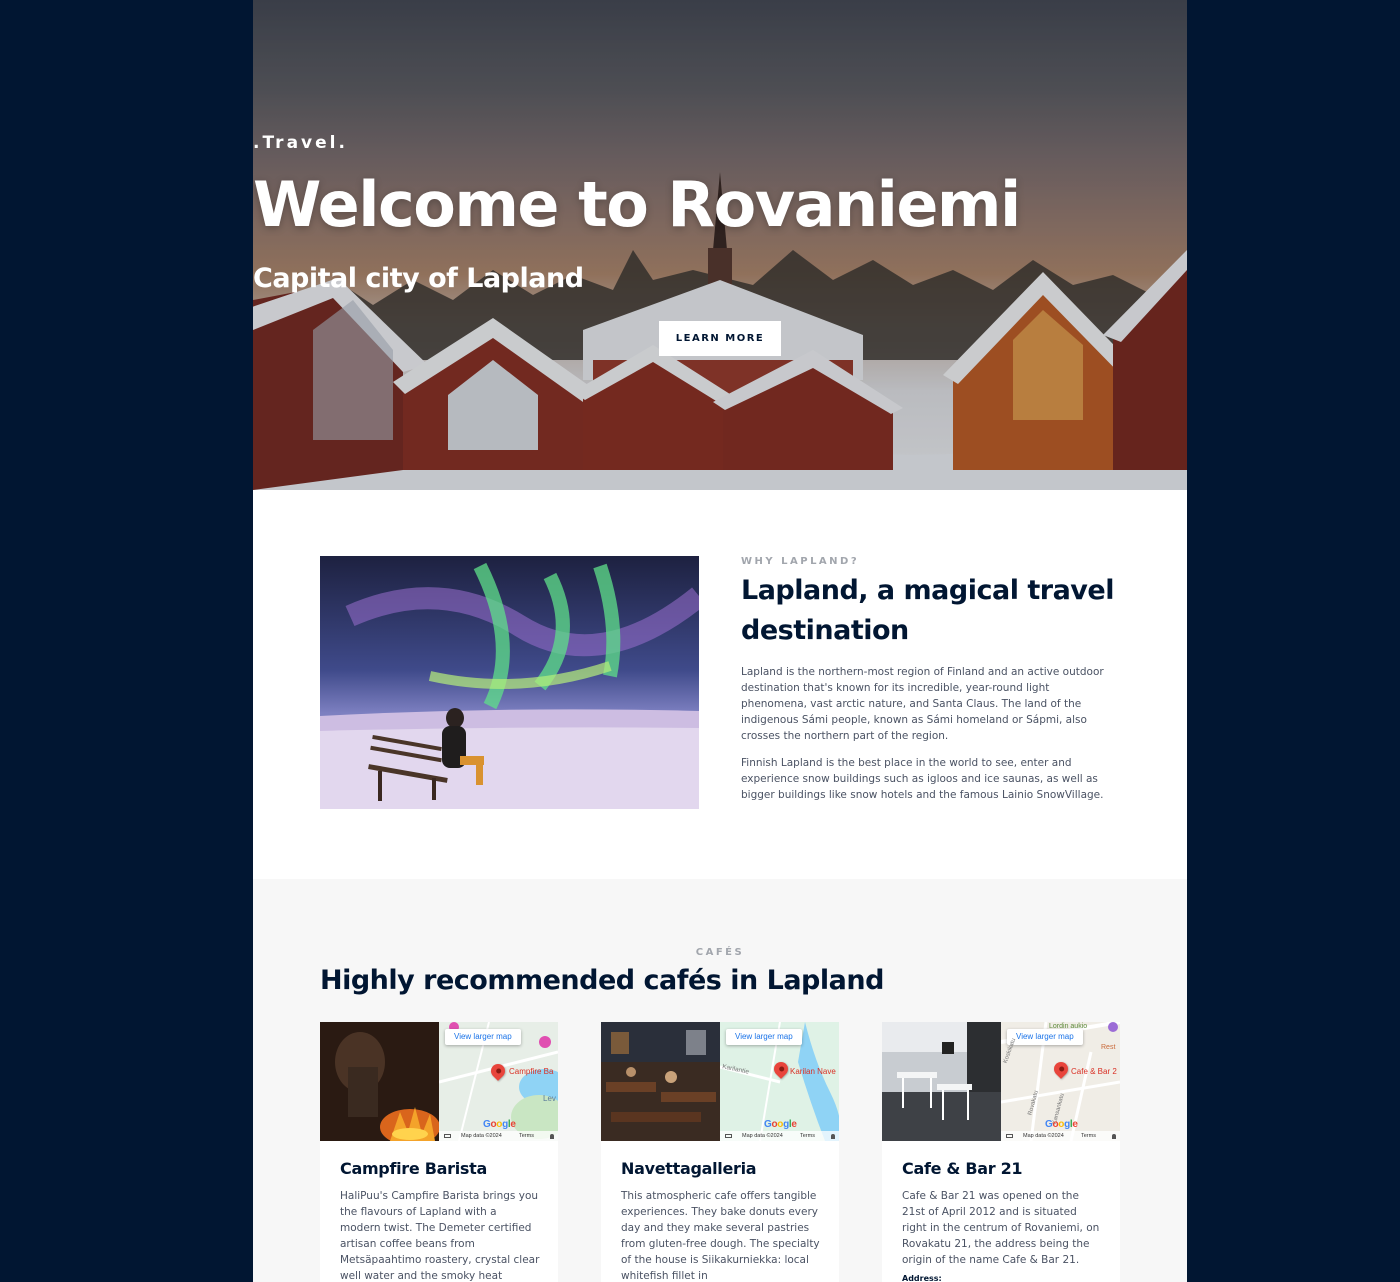 The width and height of the screenshot is (1400, 1282). I want to click on map-place-label: Campfire Ba, so click(531, 1071).